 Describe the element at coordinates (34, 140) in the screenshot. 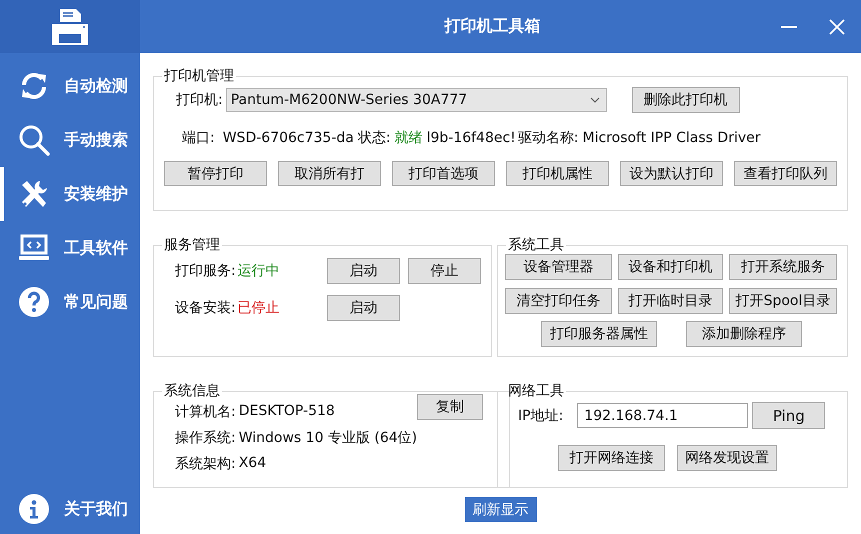

I see `search-icon` at that location.